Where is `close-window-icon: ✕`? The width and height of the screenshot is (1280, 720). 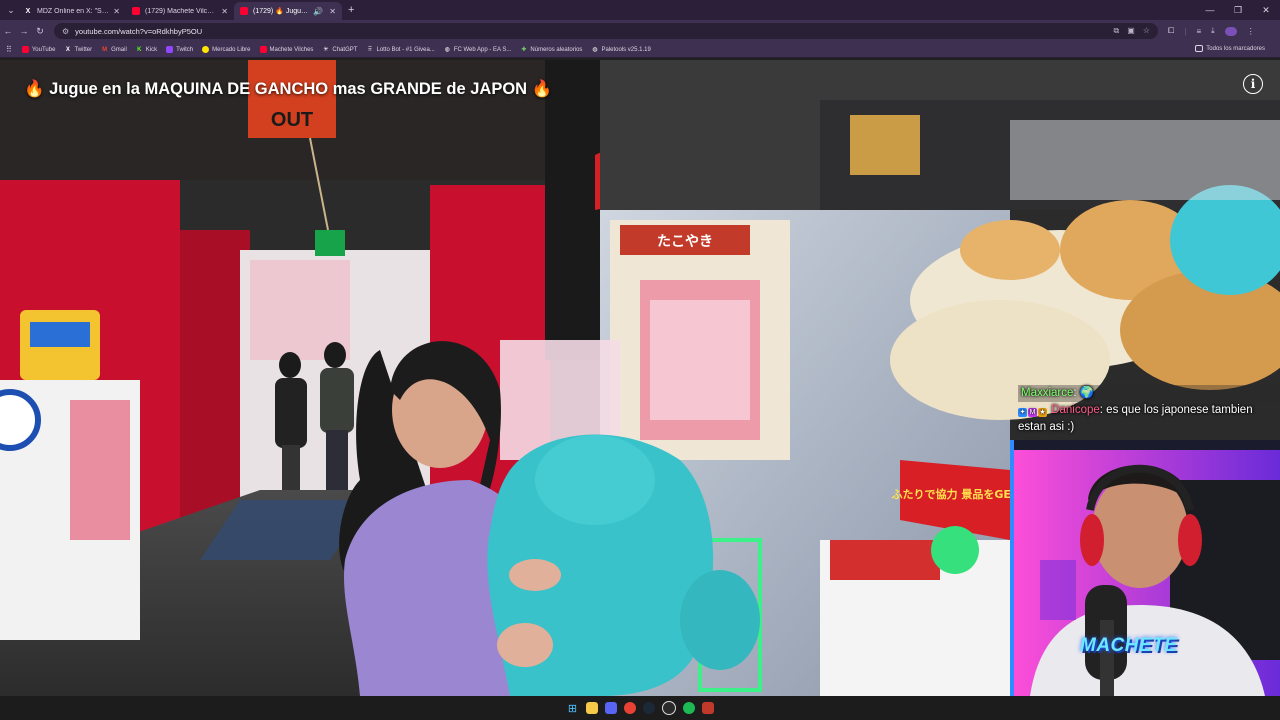 close-window-icon: ✕ is located at coordinates (1266, 10).